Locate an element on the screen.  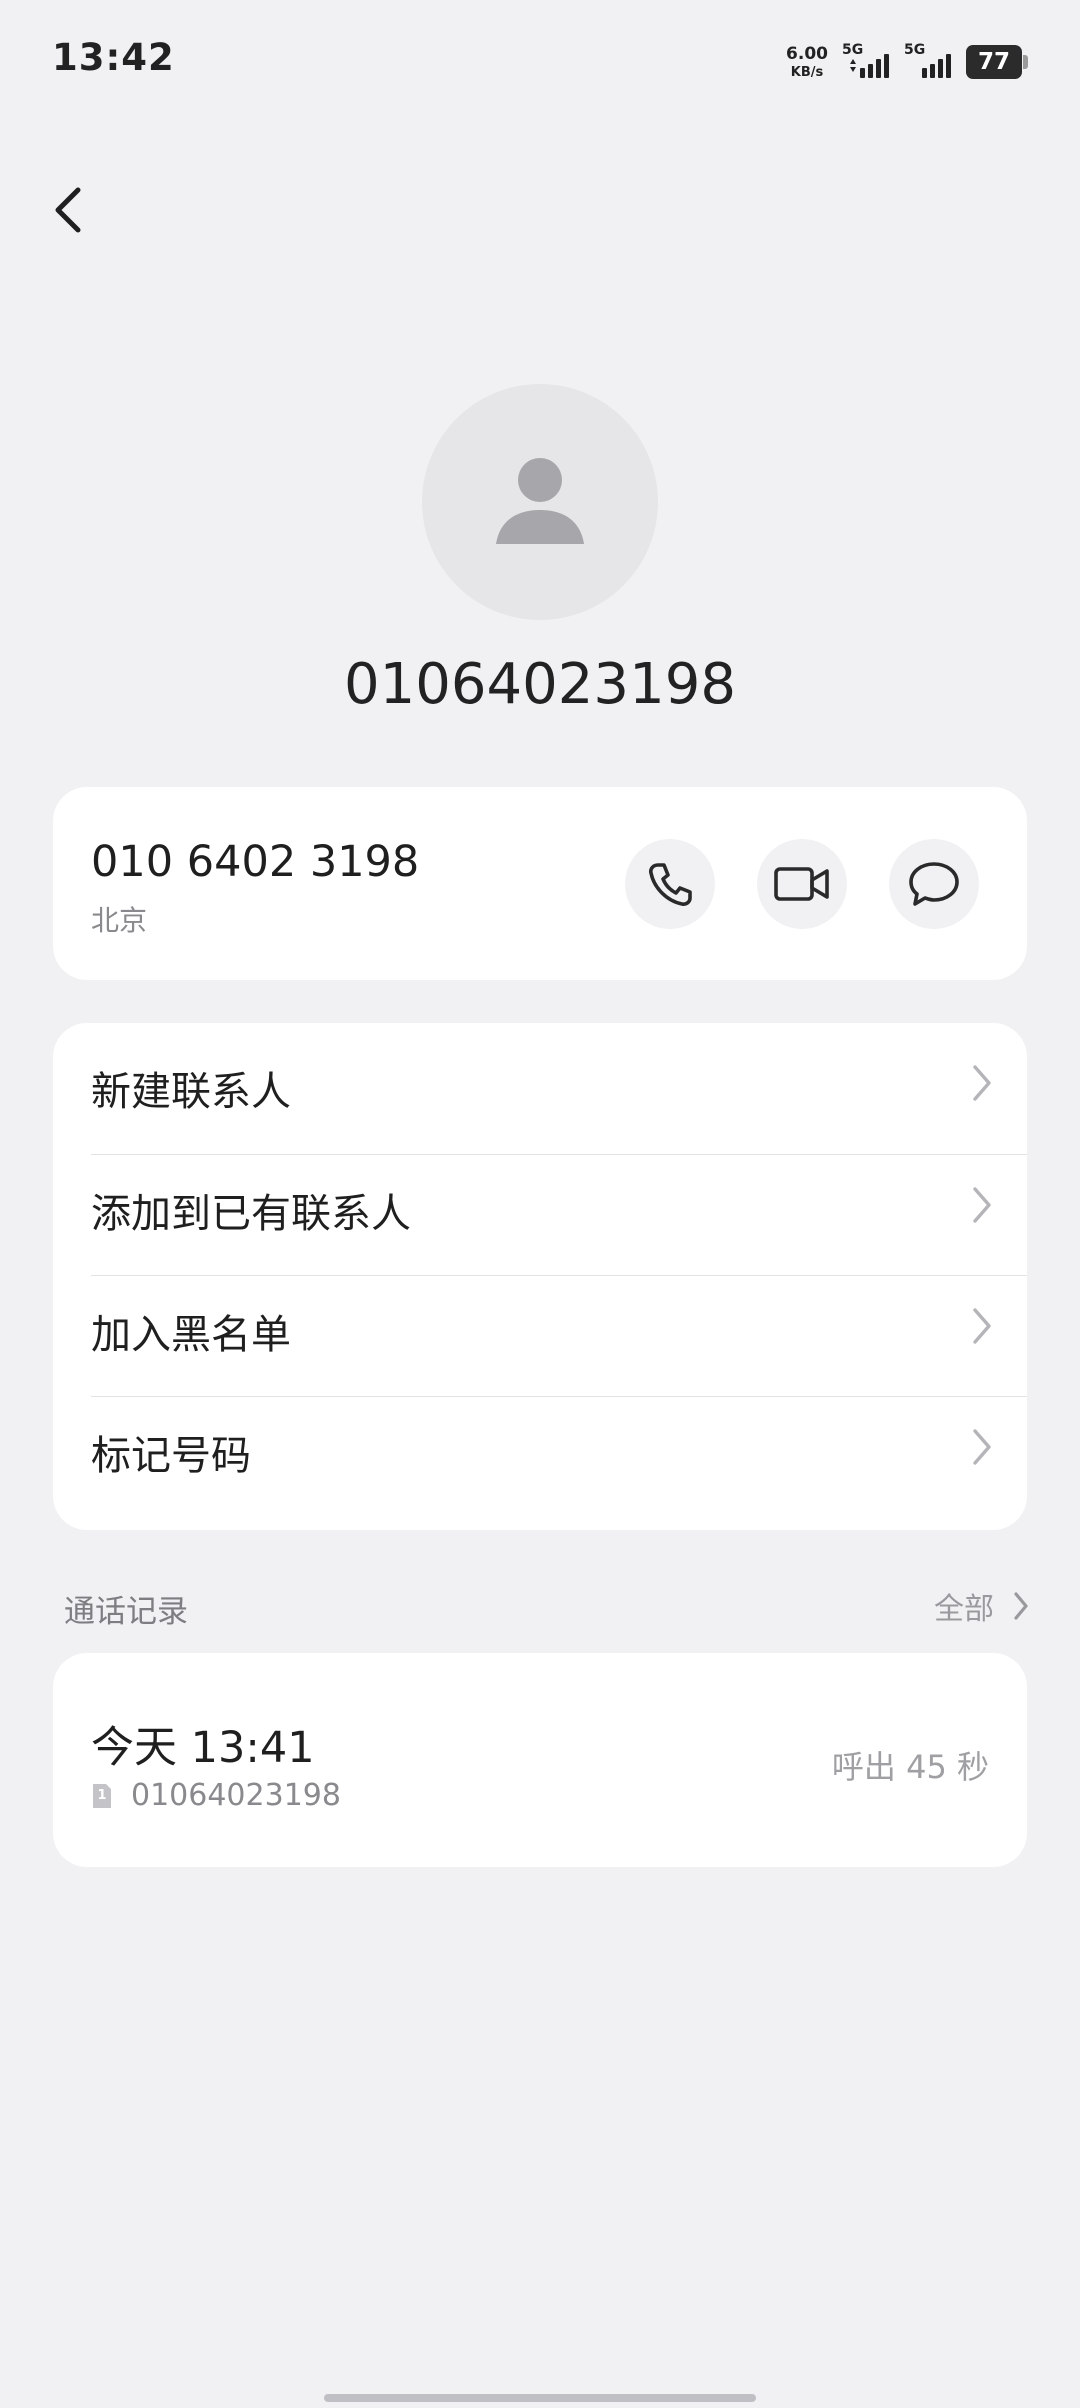
call-log-detail: 呼出 45 秒 is located at coordinates (910, 1767).